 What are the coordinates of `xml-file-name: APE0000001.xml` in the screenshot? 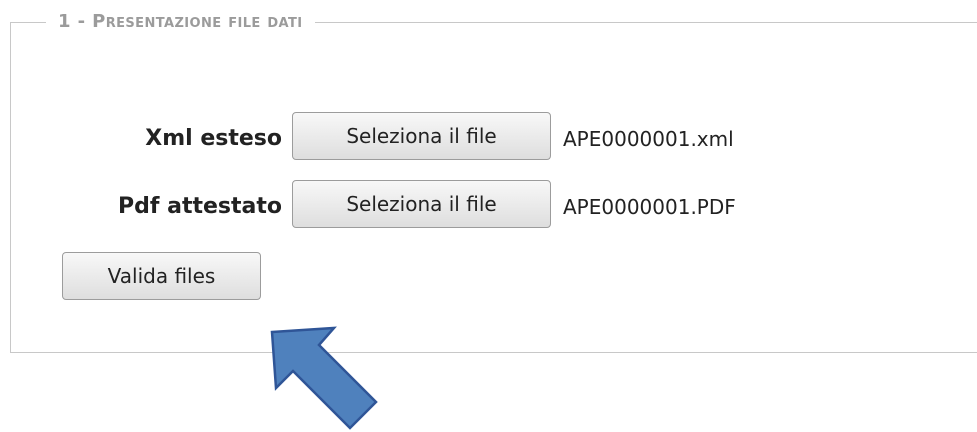 It's located at (648, 139).